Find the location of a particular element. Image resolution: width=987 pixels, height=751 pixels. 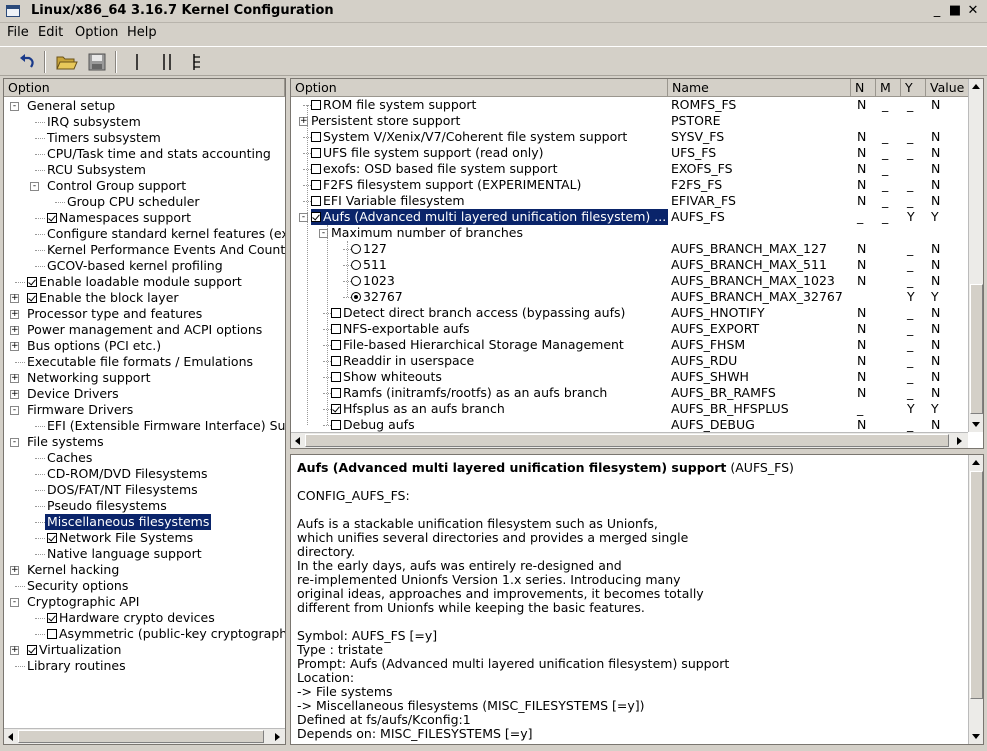

option-row: EFI Variable filesystem is located at coordinates (389, 201).